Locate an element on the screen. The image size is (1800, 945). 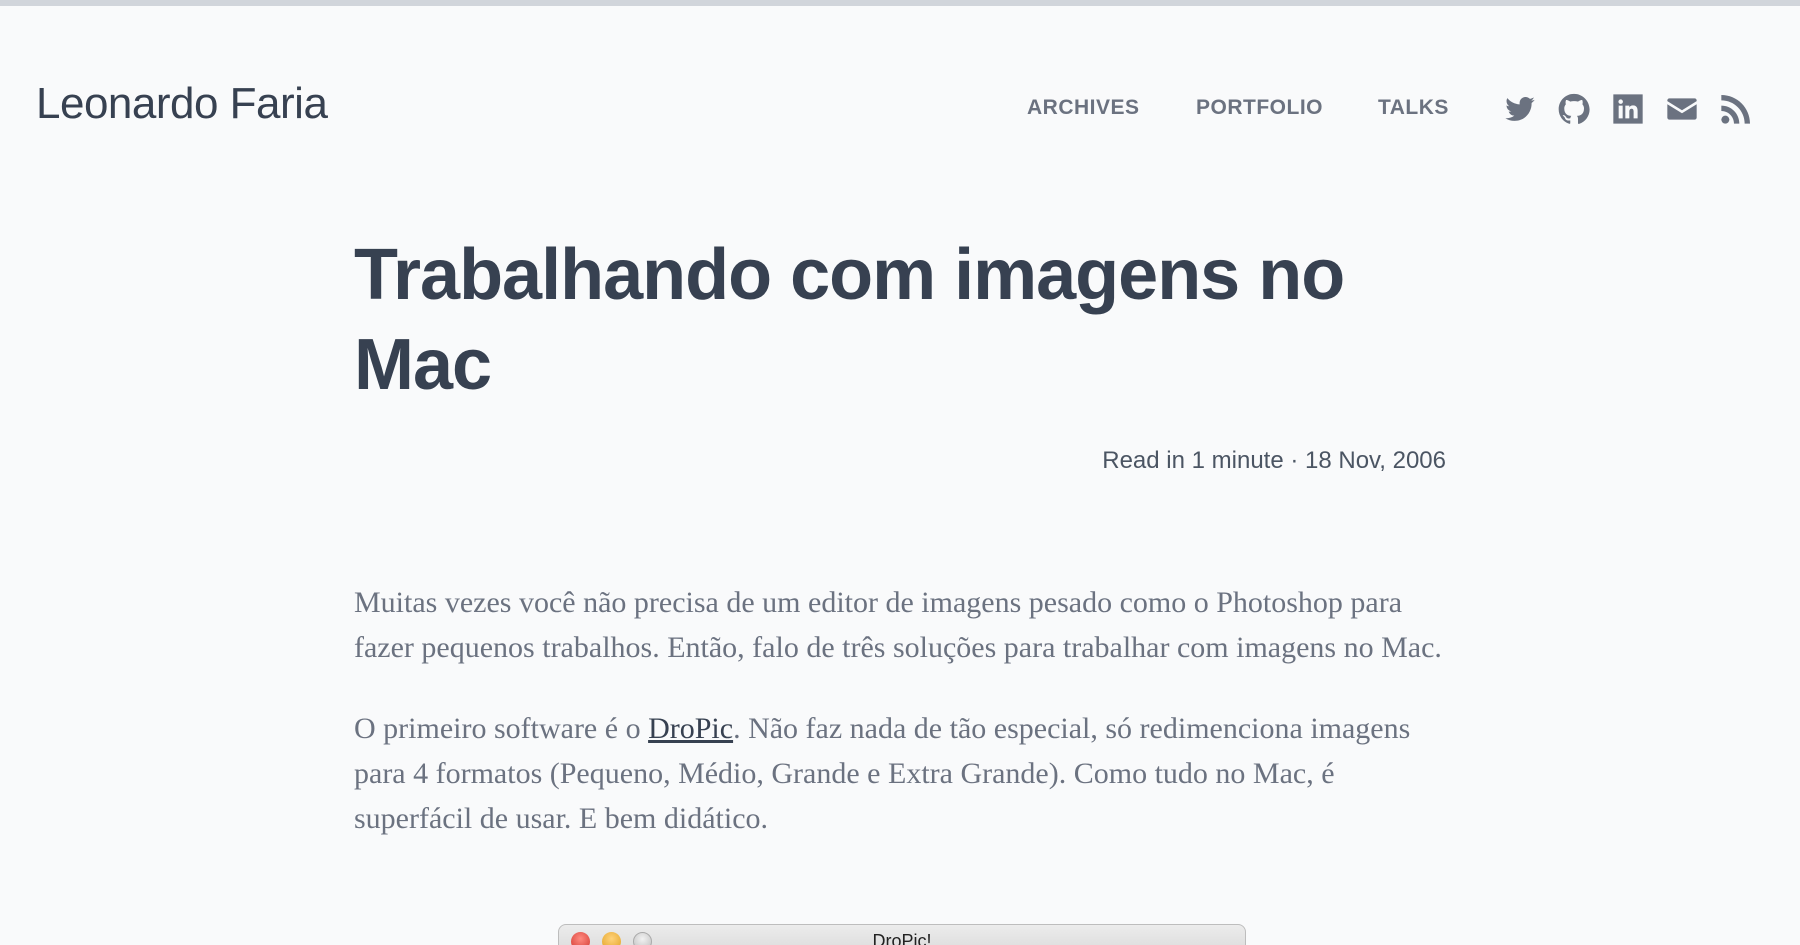
email-icon is located at coordinates (1682, 109).